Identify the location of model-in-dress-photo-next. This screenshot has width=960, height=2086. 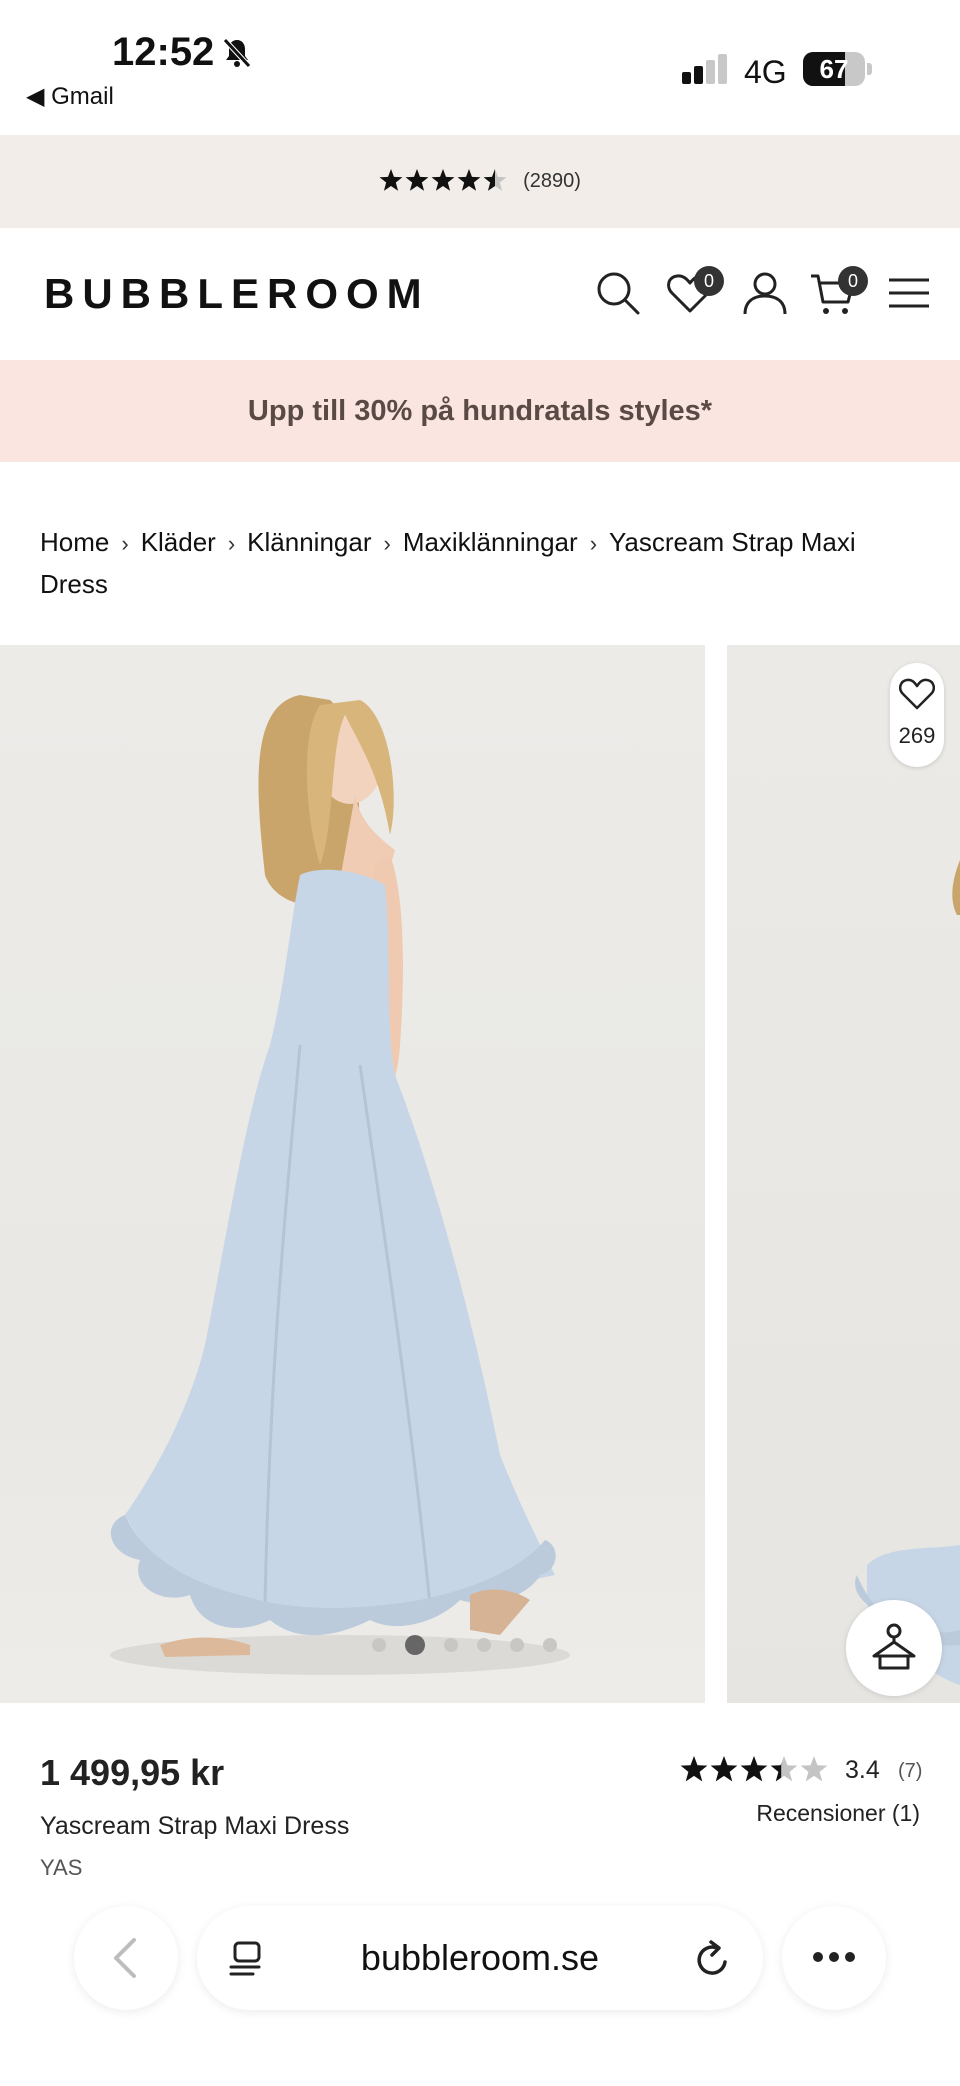
(907, 1272).